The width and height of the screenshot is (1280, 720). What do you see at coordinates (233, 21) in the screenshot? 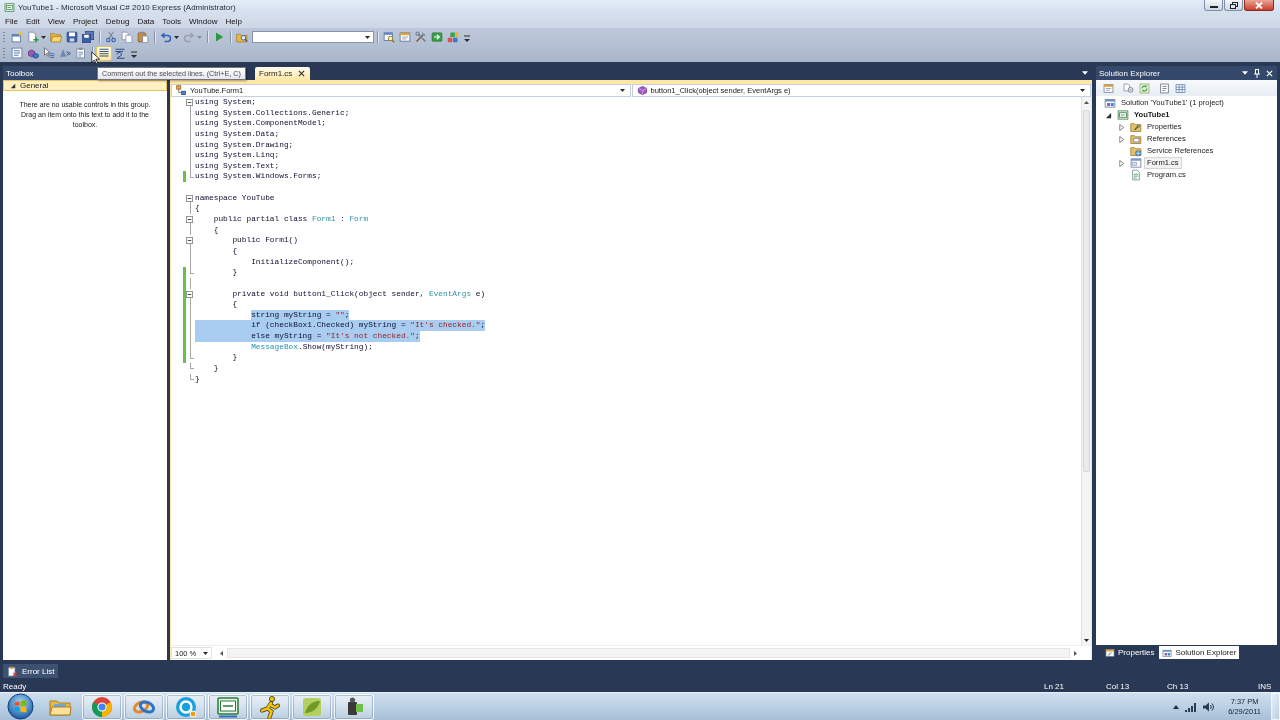
I see `menu-item: Help` at bounding box center [233, 21].